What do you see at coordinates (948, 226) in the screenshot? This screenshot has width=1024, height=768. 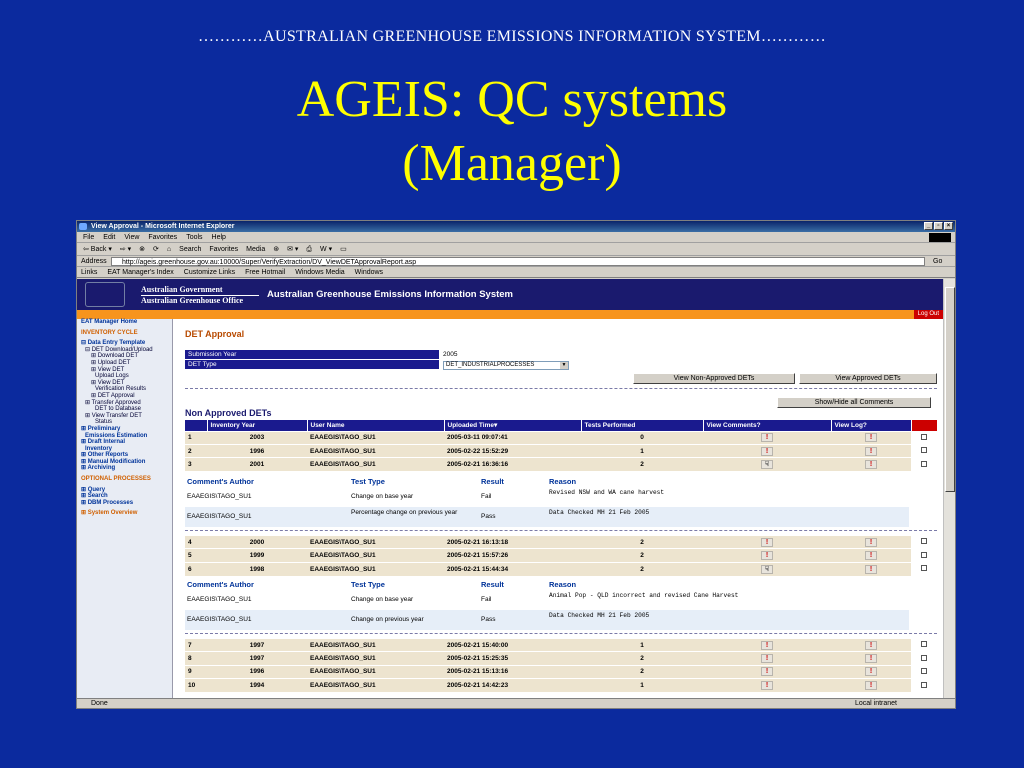 I see `close-button: ×` at bounding box center [948, 226].